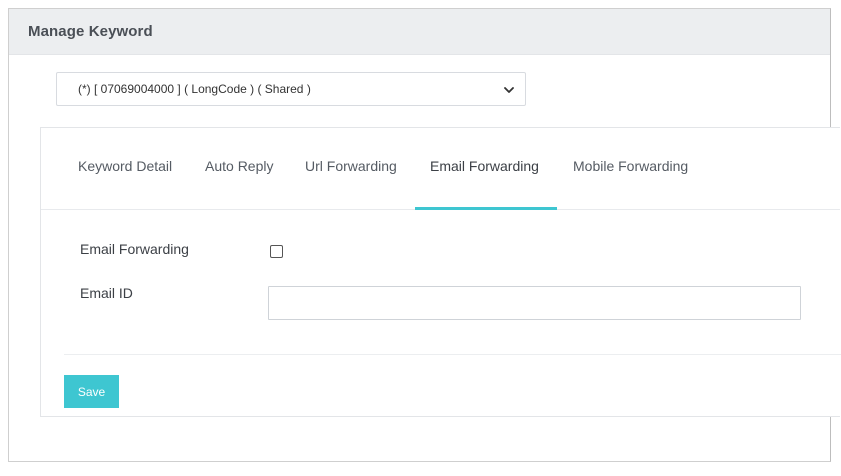 The width and height of the screenshot is (841, 476). Describe the element at coordinates (419, 32) in the screenshot. I see `panel-header: Manage Keyword` at that location.